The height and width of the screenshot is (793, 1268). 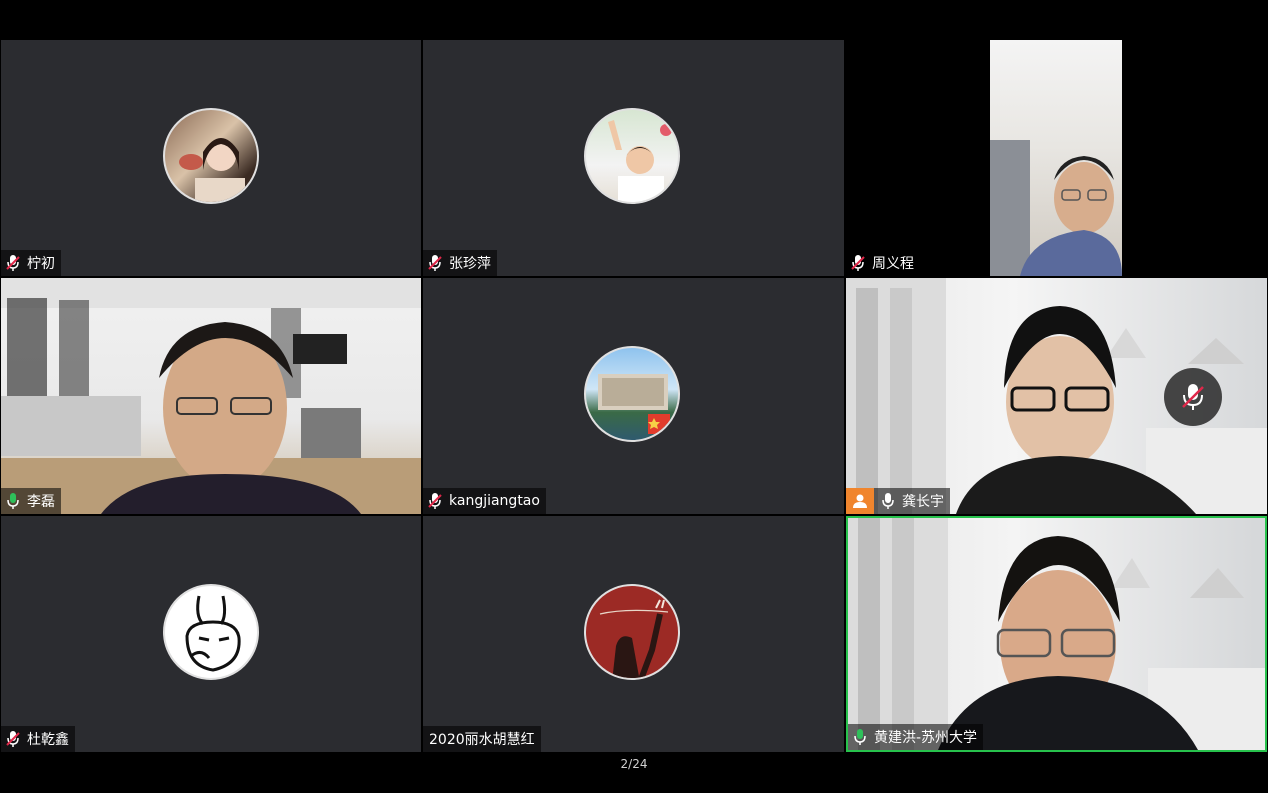 What do you see at coordinates (926, 738) in the screenshot?
I see `participant-name: 黄建洪-苏州大学` at bounding box center [926, 738].